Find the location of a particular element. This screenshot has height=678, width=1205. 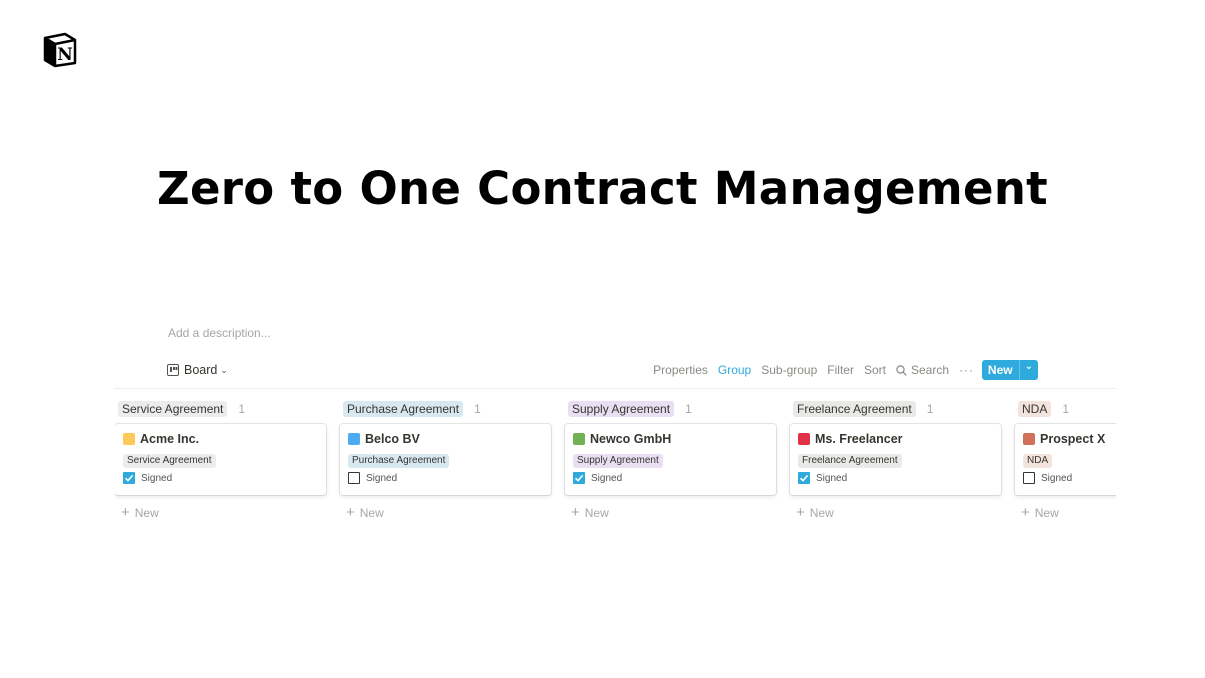

column-header: Service Agreement 1 is located at coordinates (222, 409).